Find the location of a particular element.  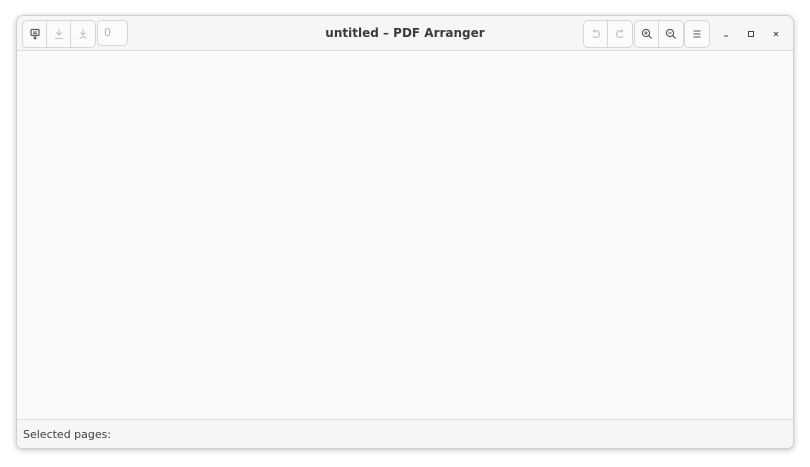

zoom-out-icon is located at coordinates (671, 34).